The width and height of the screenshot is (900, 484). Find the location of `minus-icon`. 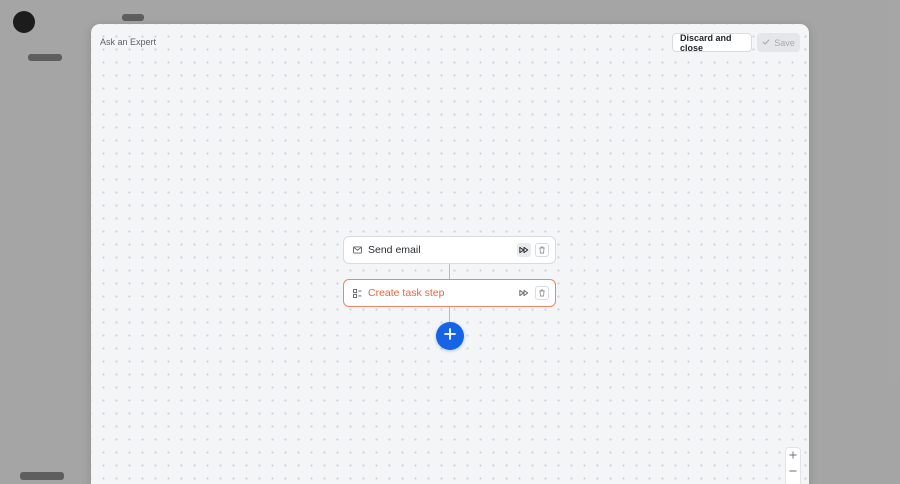

minus-icon is located at coordinates (793, 472).